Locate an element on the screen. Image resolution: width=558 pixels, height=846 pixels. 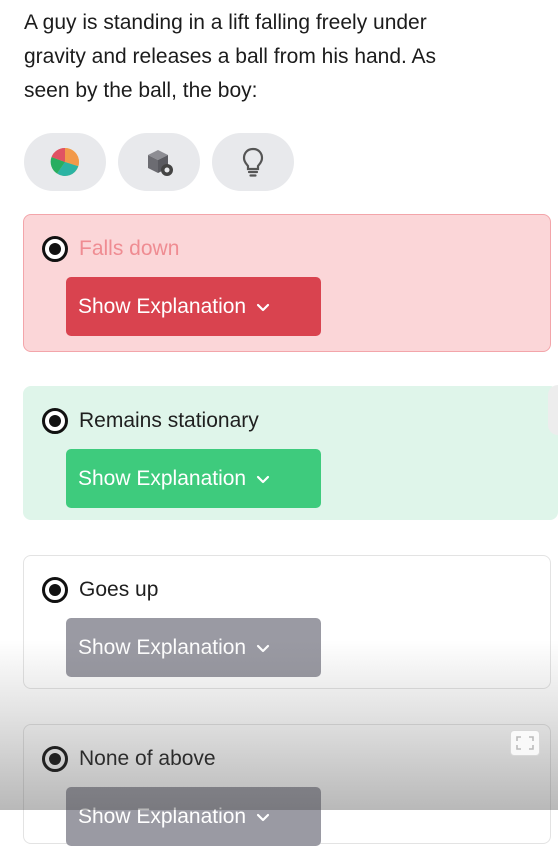
lightbulb-icon is located at coordinates (253, 162).